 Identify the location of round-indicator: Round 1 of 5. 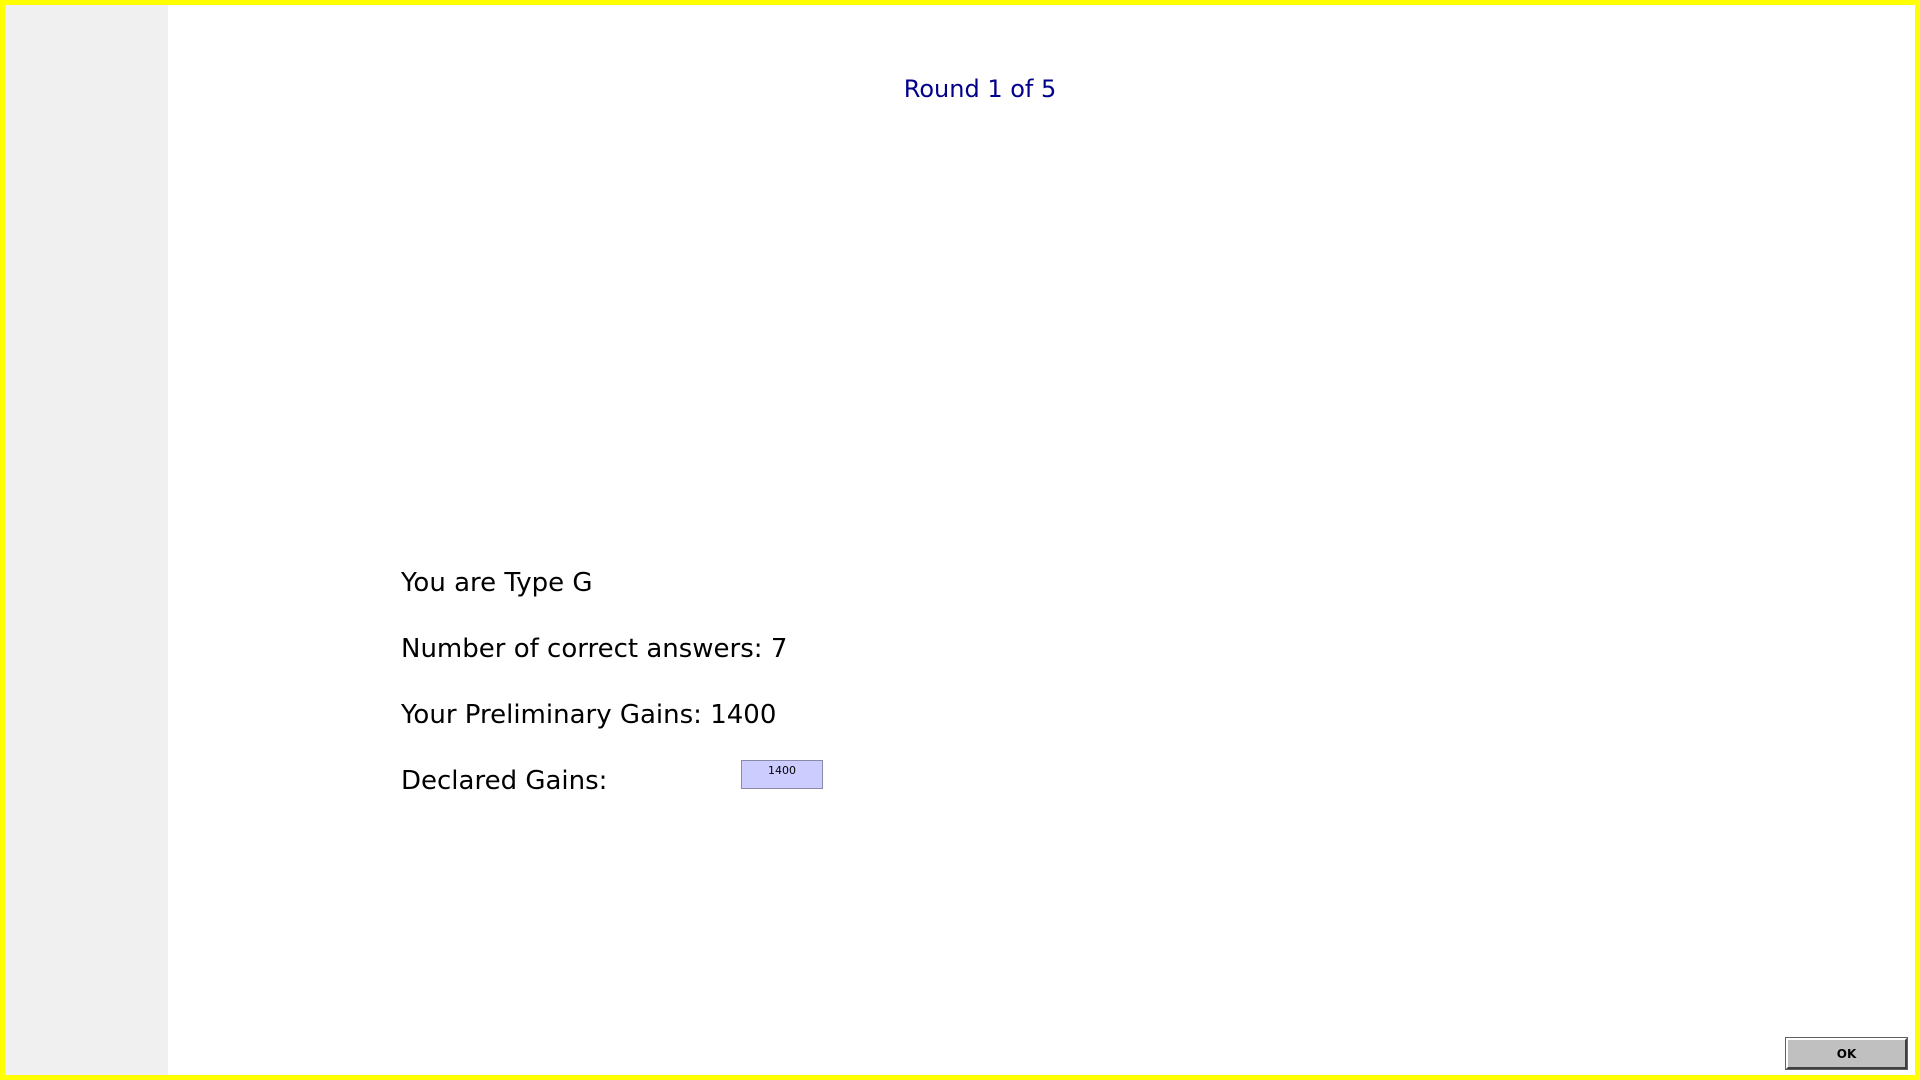
(980, 89).